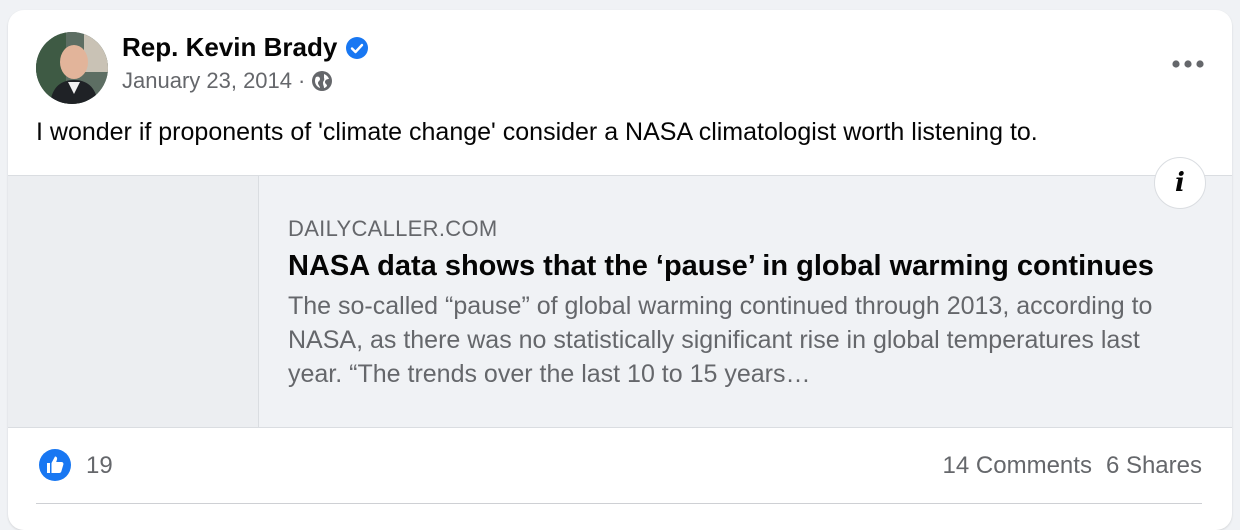  Describe the element at coordinates (229, 47) in the screenshot. I see `author-name: Rep. Kevin Brady` at that location.